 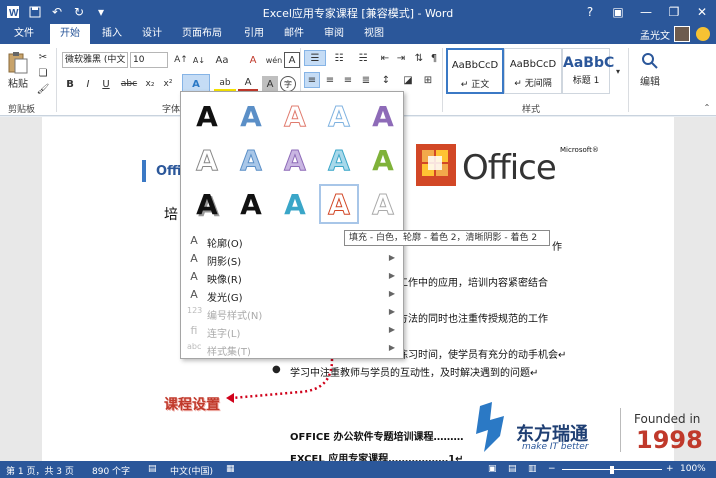 What do you see at coordinates (18, 83) in the screenshot?
I see `paste-button: 粘贴` at bounding box center [18, 83].